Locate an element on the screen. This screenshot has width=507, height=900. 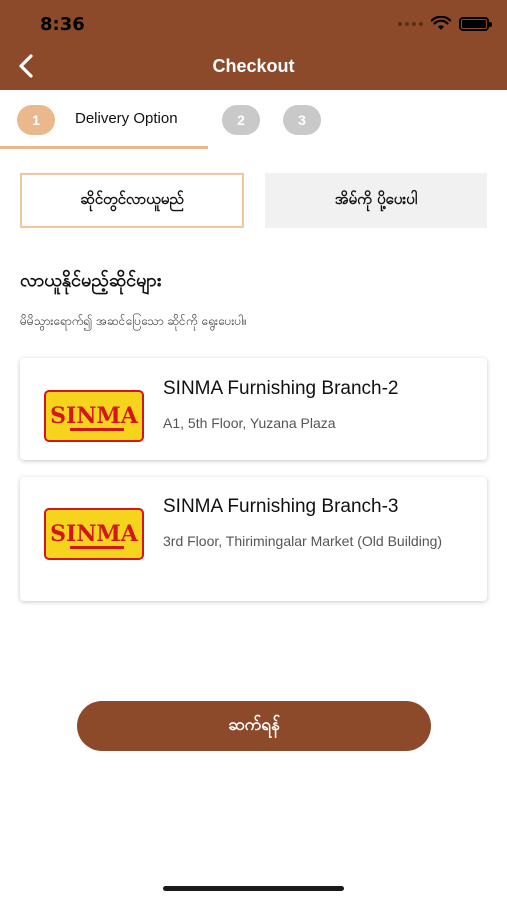
step-3-indicator: 3 is located at coordinates (302, 120).